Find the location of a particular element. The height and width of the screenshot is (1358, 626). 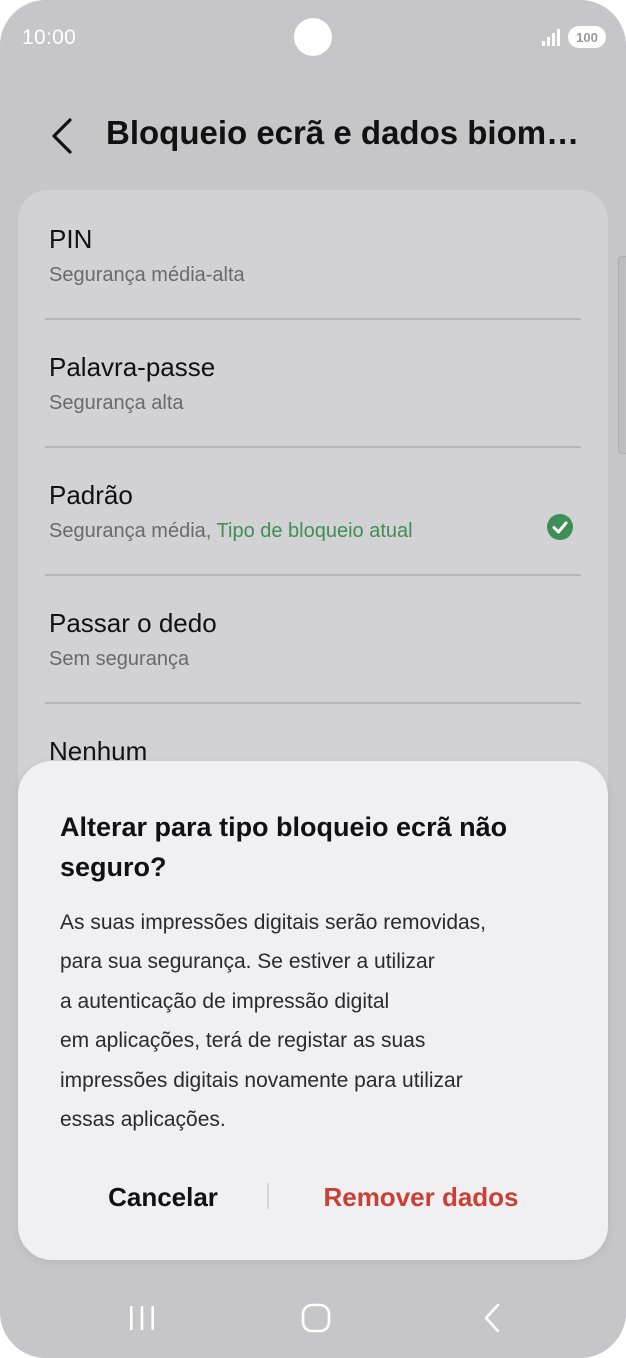

option-subtitle: Segurança alta is located at coordinates (116, 403).